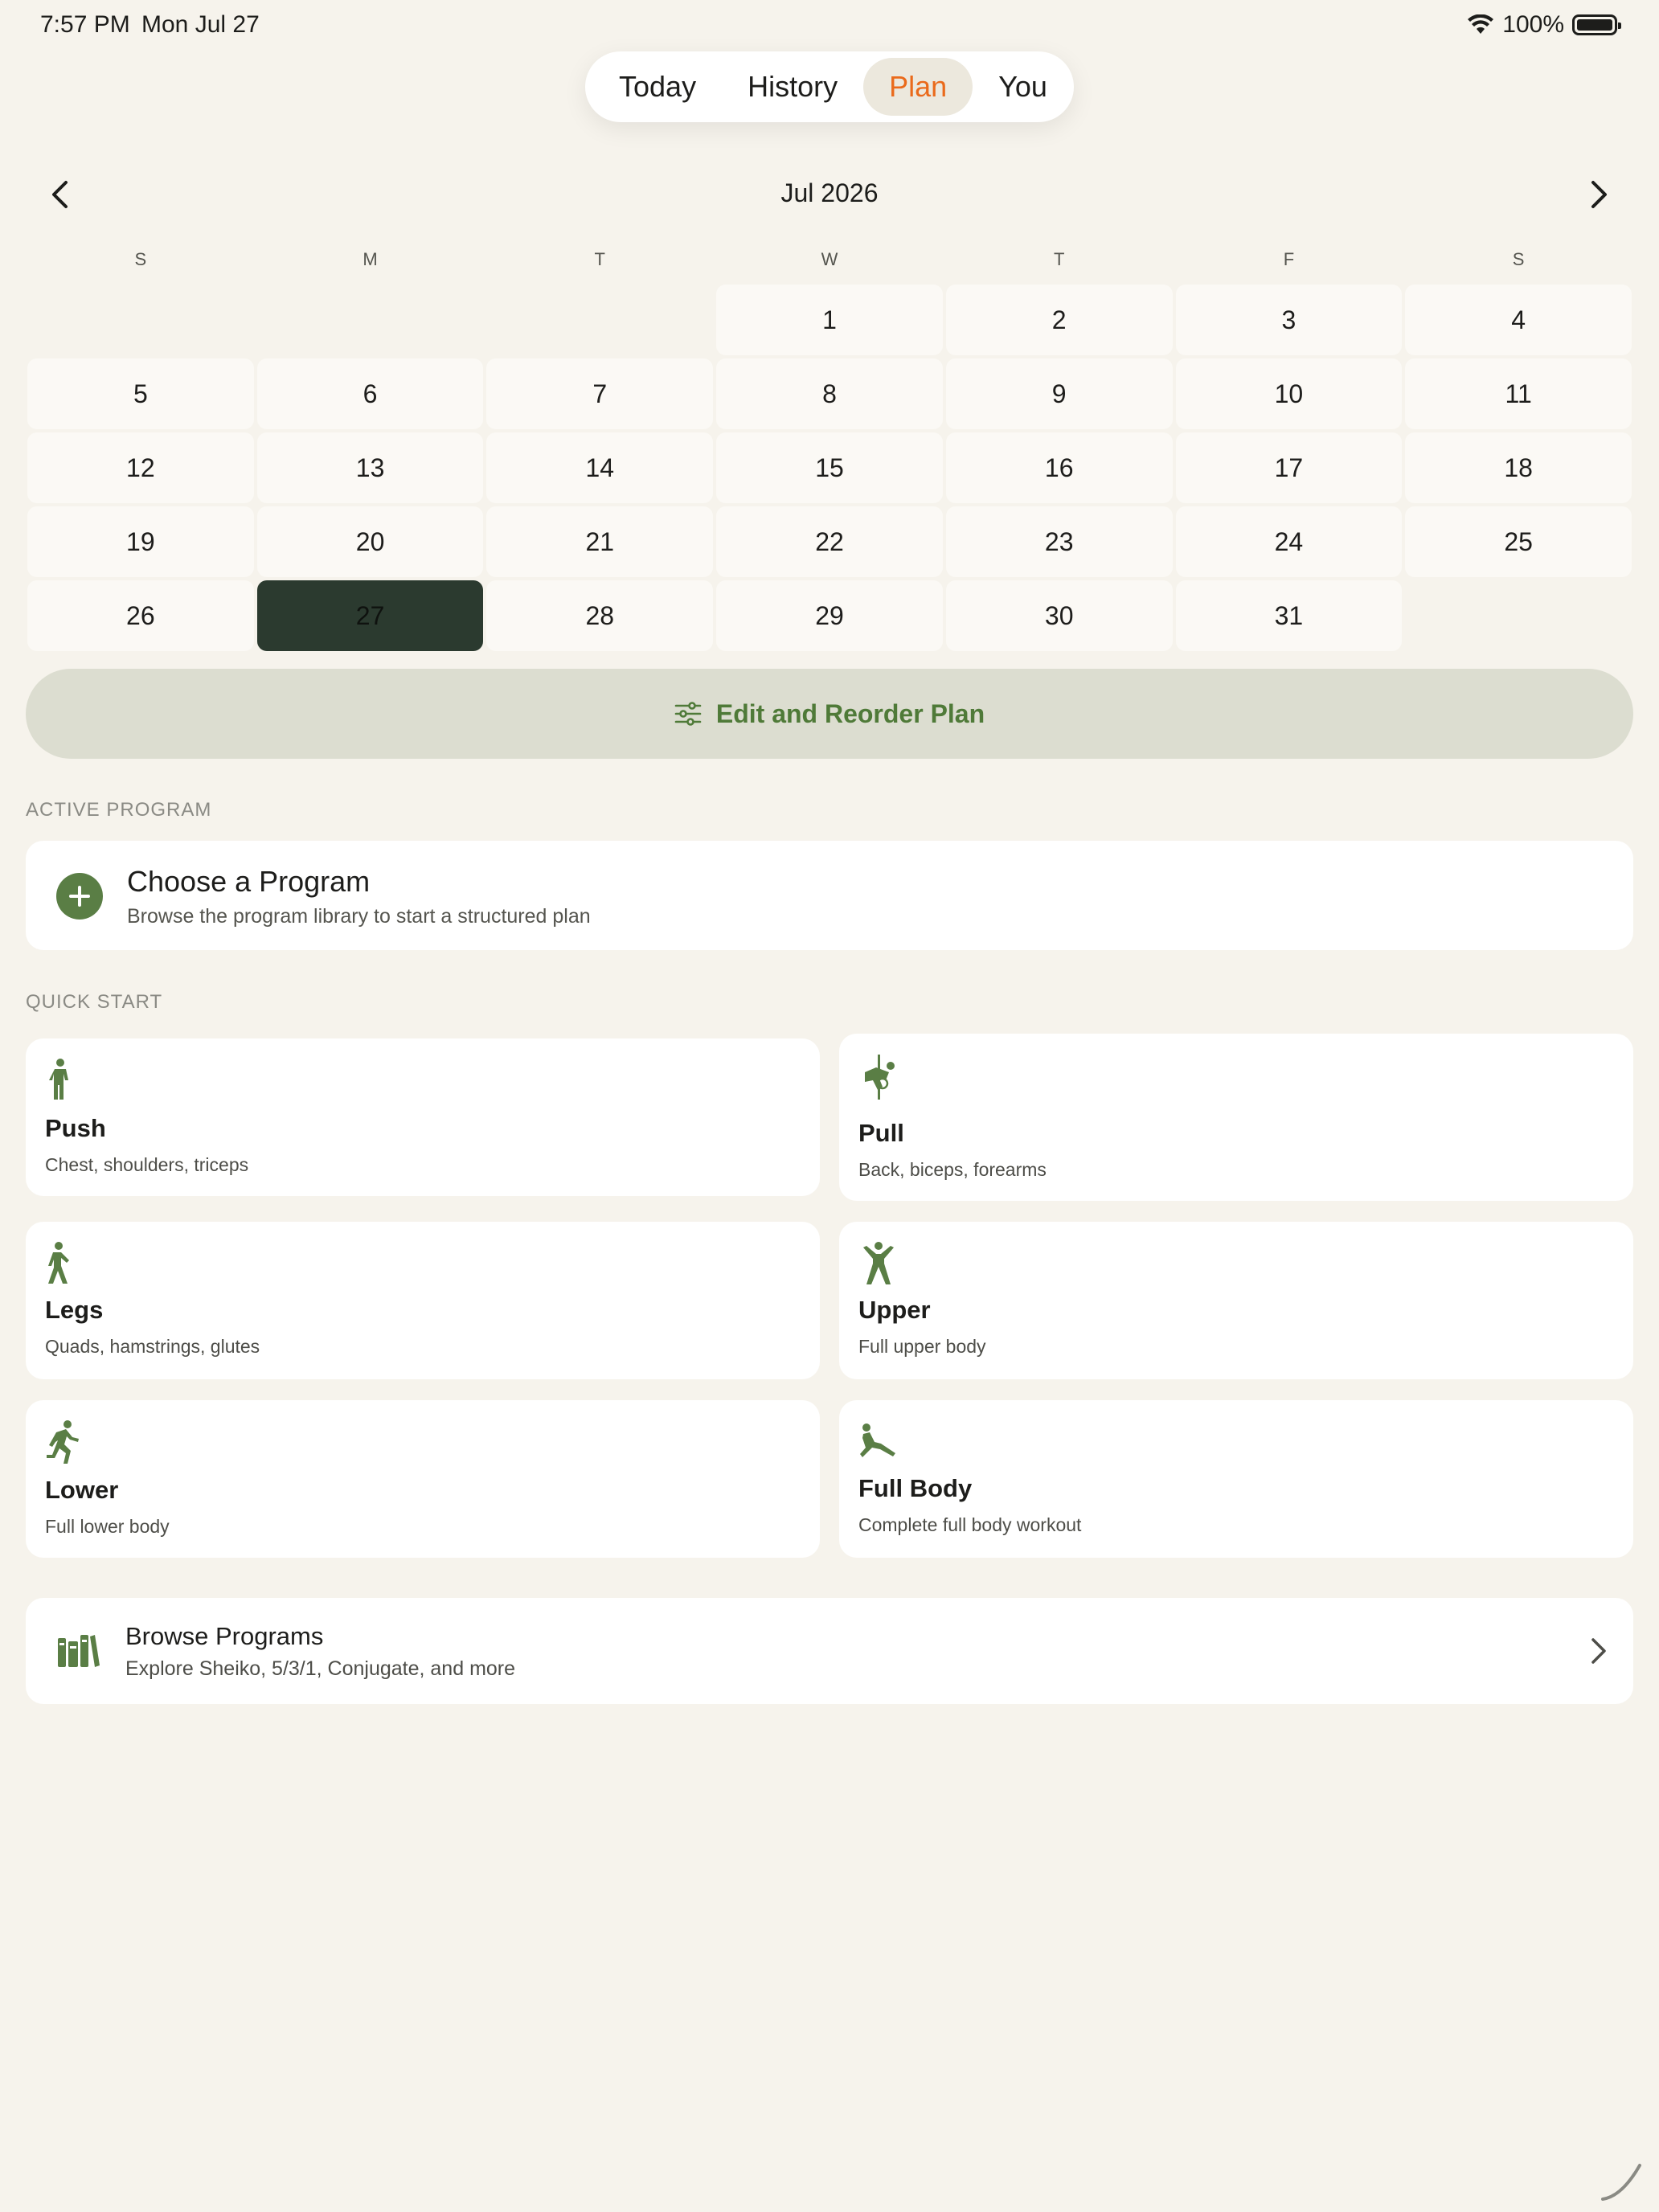 This screenshot has height=2212, width=1659. I want to click on edit-reorder-plan-button: Edit and Reorder Plan, so click(829, 714).